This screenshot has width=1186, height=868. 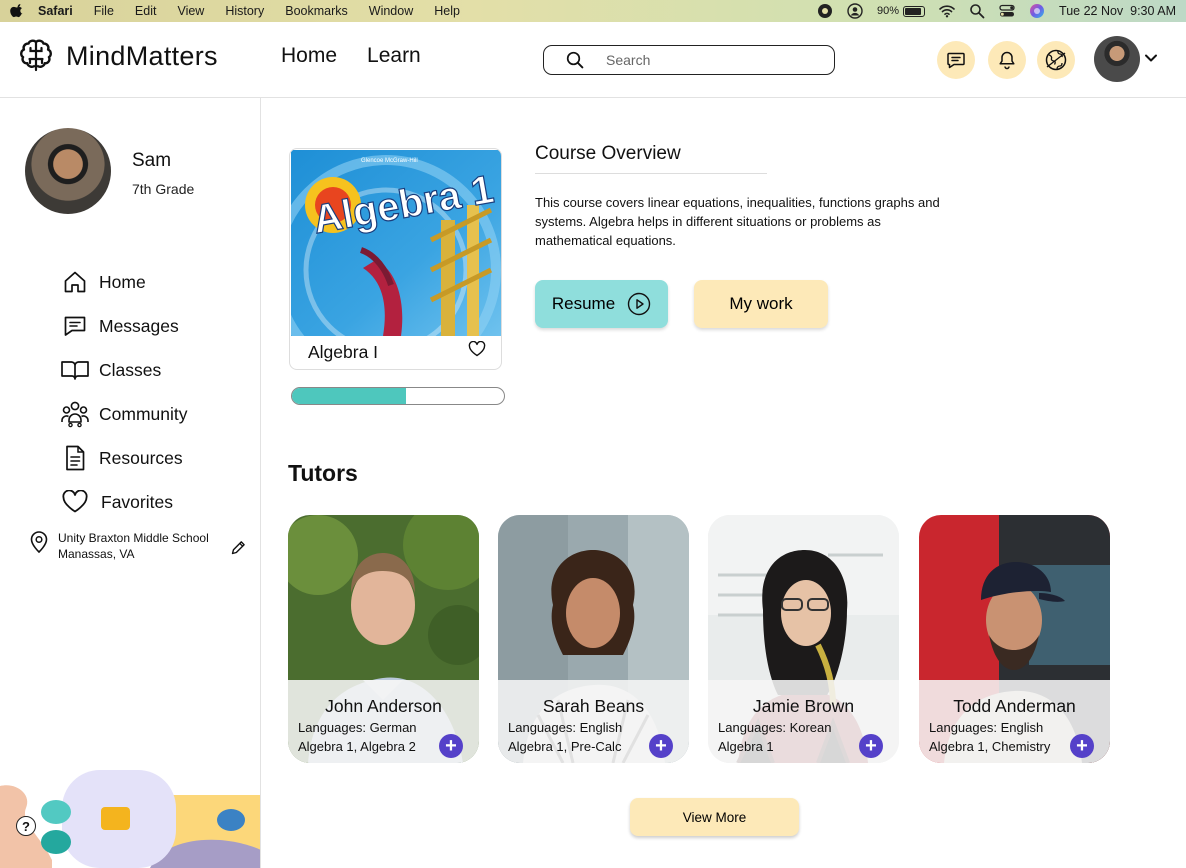 I want to click on tutor-languages: Languages: Korean, so click(x=775, y=727).